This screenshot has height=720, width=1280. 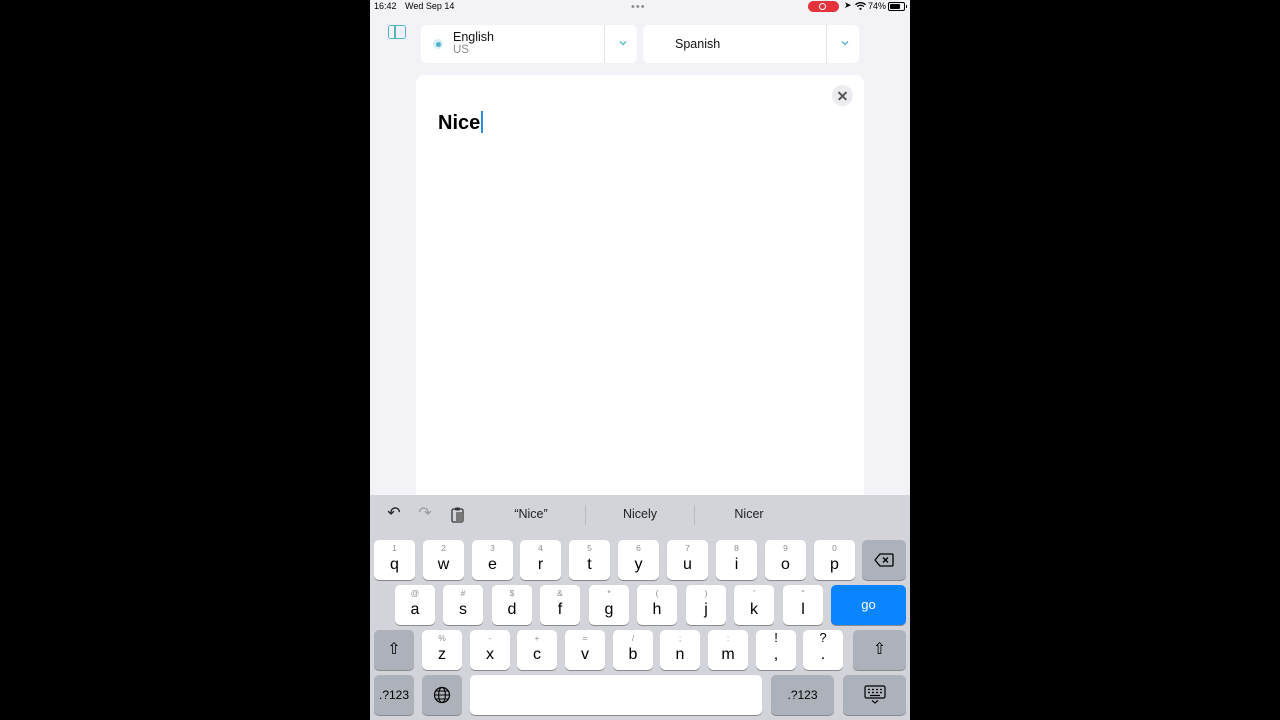 I want to click on key-hint: $, so click(x=512, y=593).